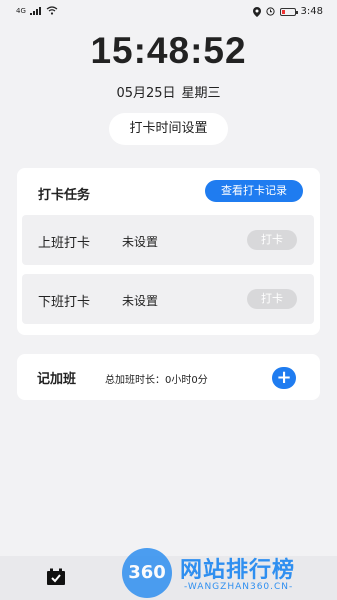 The width and height of the screenshot is (337, 600). What do you see at coordinates (64, 243) in the screenshot?
I see `clock-in-label: 上班打卡` at bounding box center [64, 243].